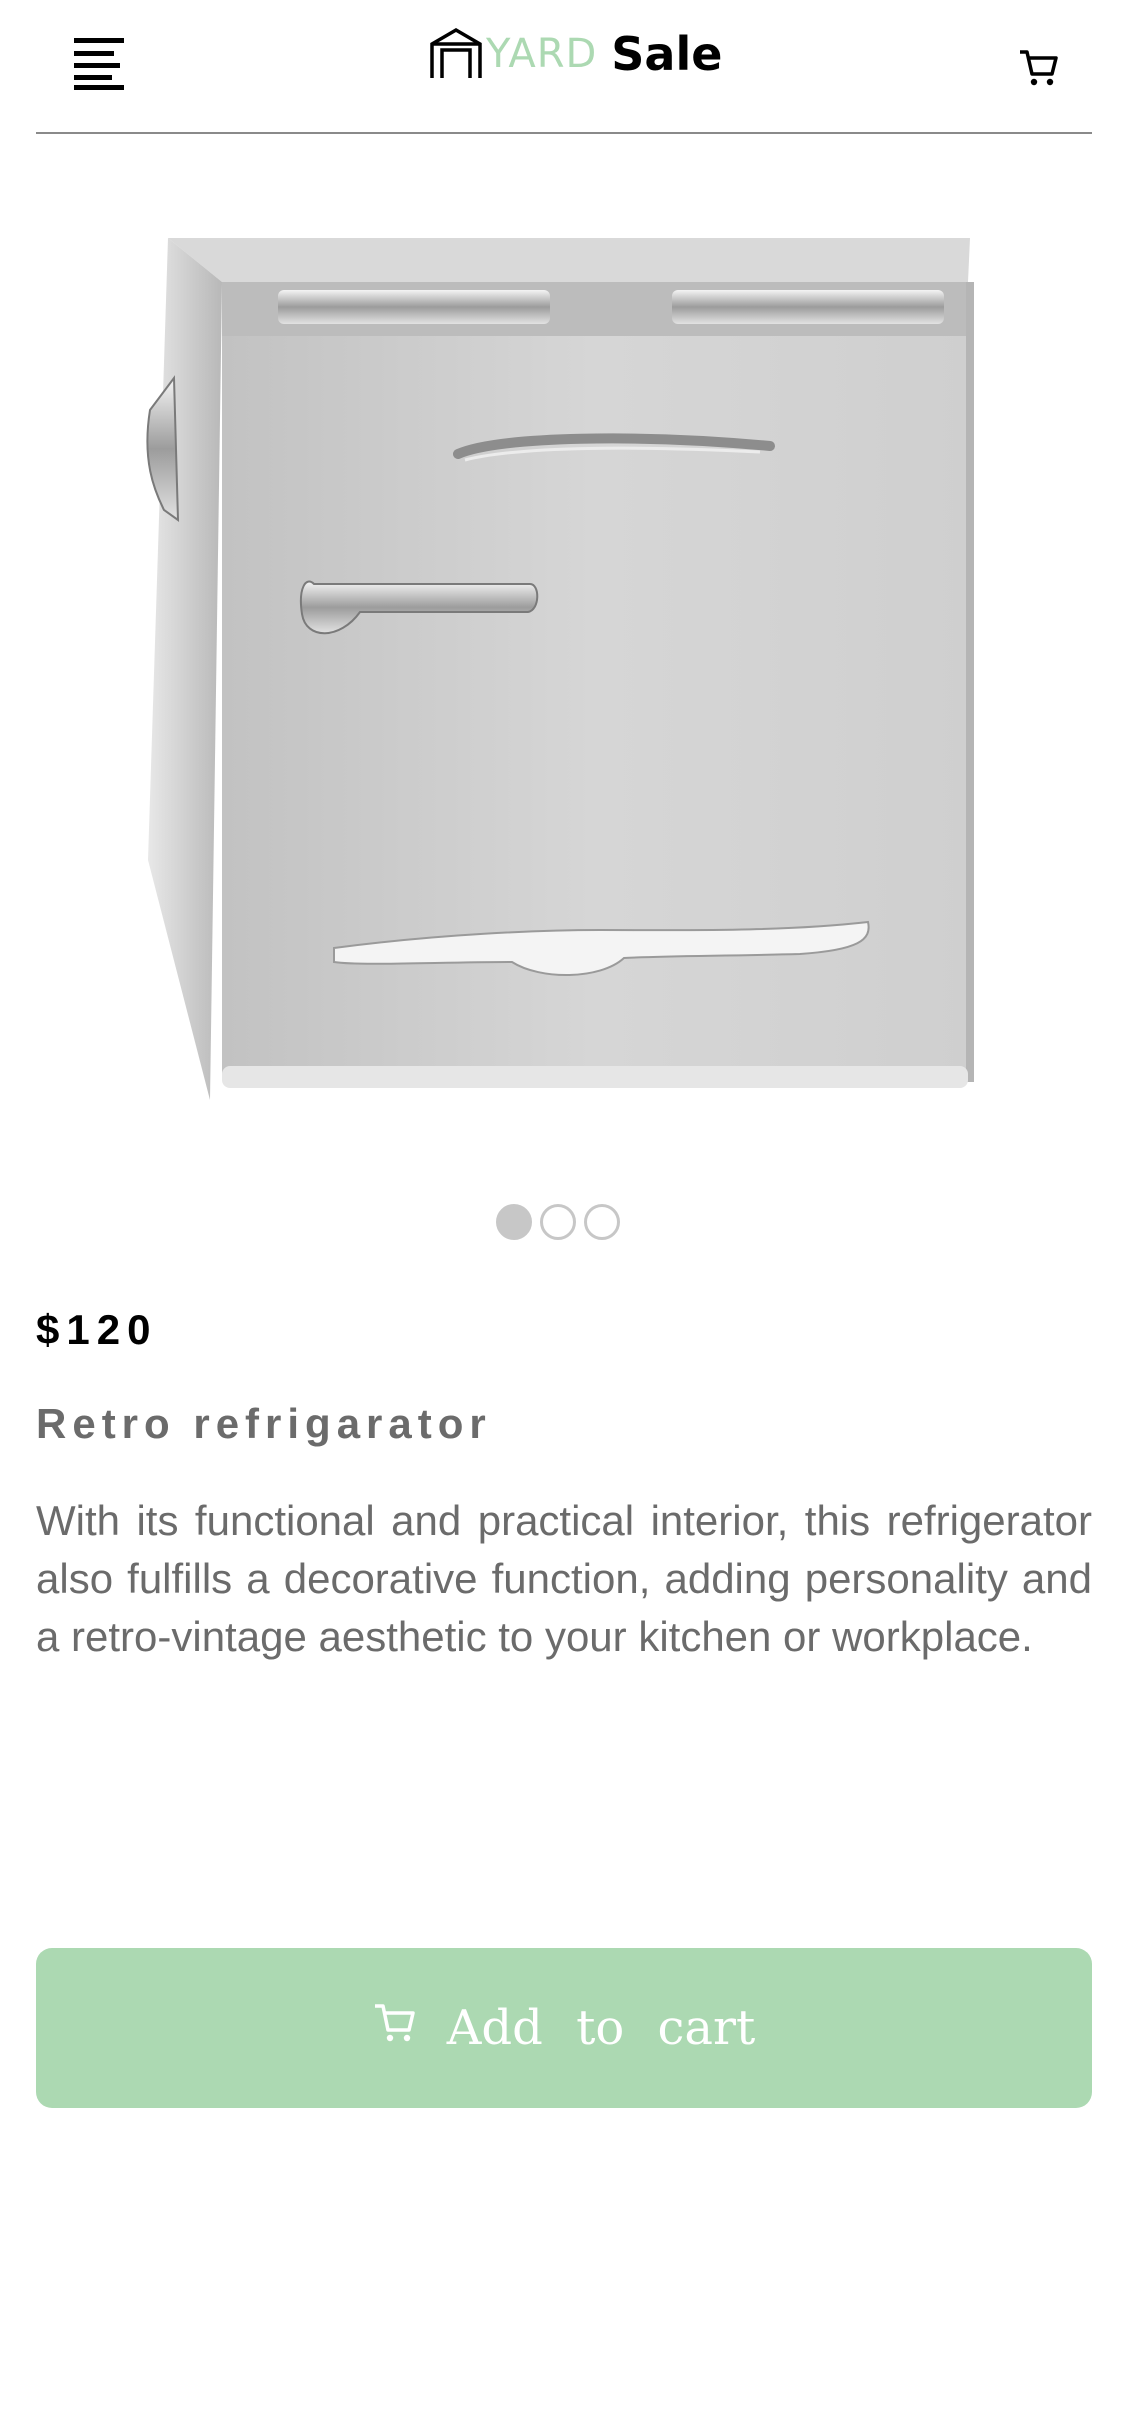 The width and height of the screenshot is (1128, 2436). I want to click on add-to-cart-label: Add to cart, so click(601, 2028).